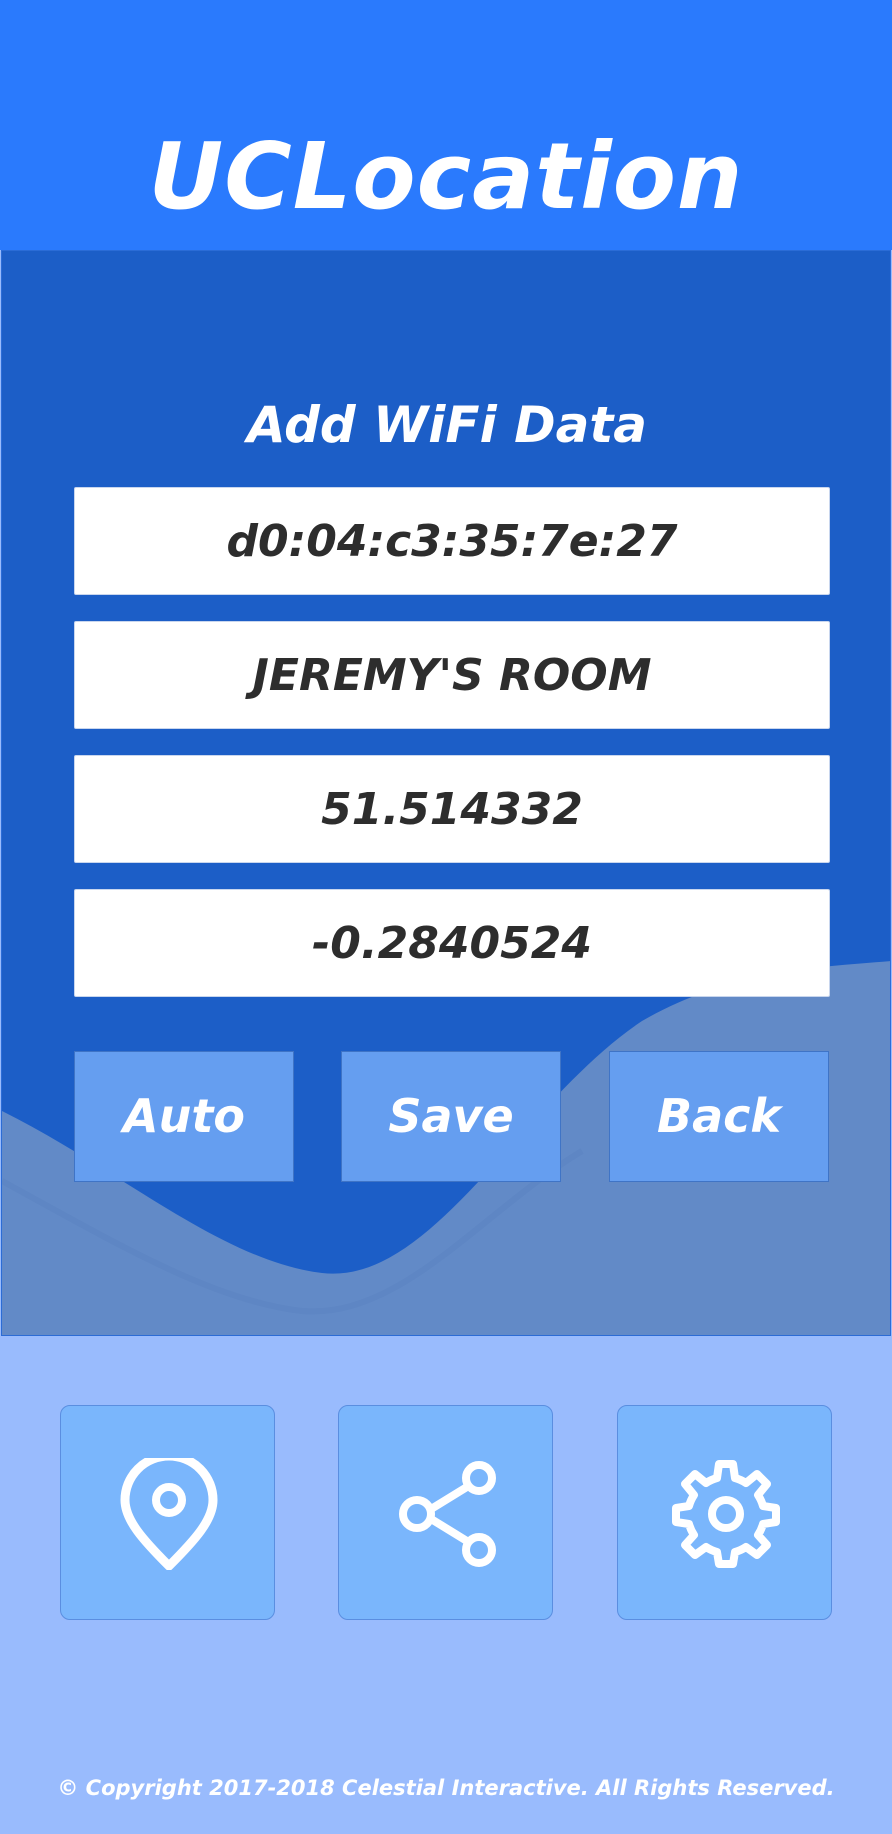 The image size is (892, 1834). I want to click on gear-icon, so click(726, 1514).